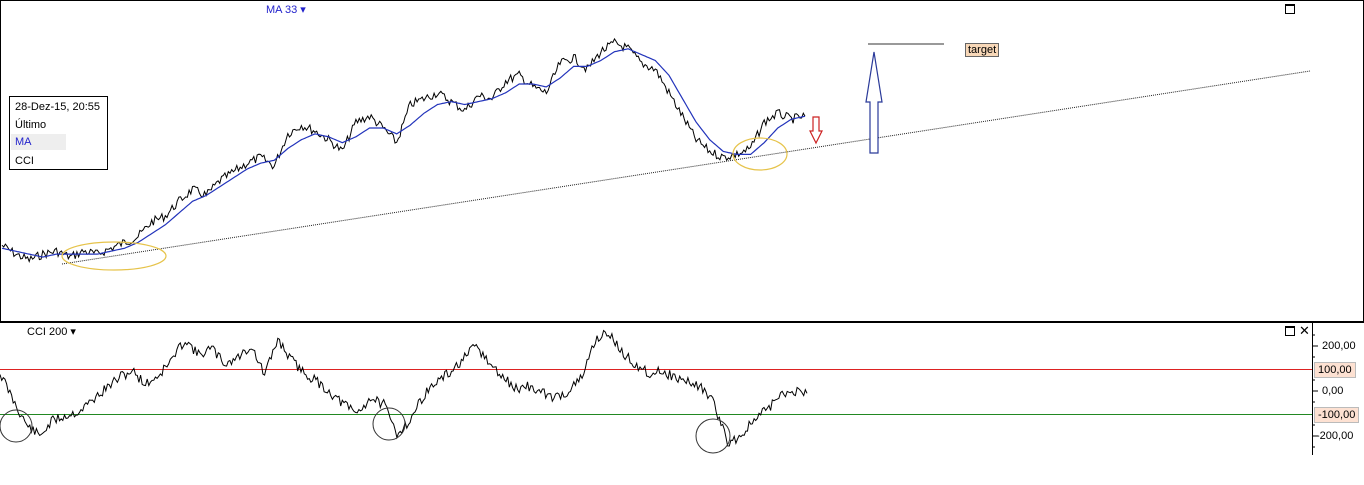 This screenshot has height=485, width=1364. I want to click on ma-indicator-dropdown: MA 33 ▾, so click(286, 9).